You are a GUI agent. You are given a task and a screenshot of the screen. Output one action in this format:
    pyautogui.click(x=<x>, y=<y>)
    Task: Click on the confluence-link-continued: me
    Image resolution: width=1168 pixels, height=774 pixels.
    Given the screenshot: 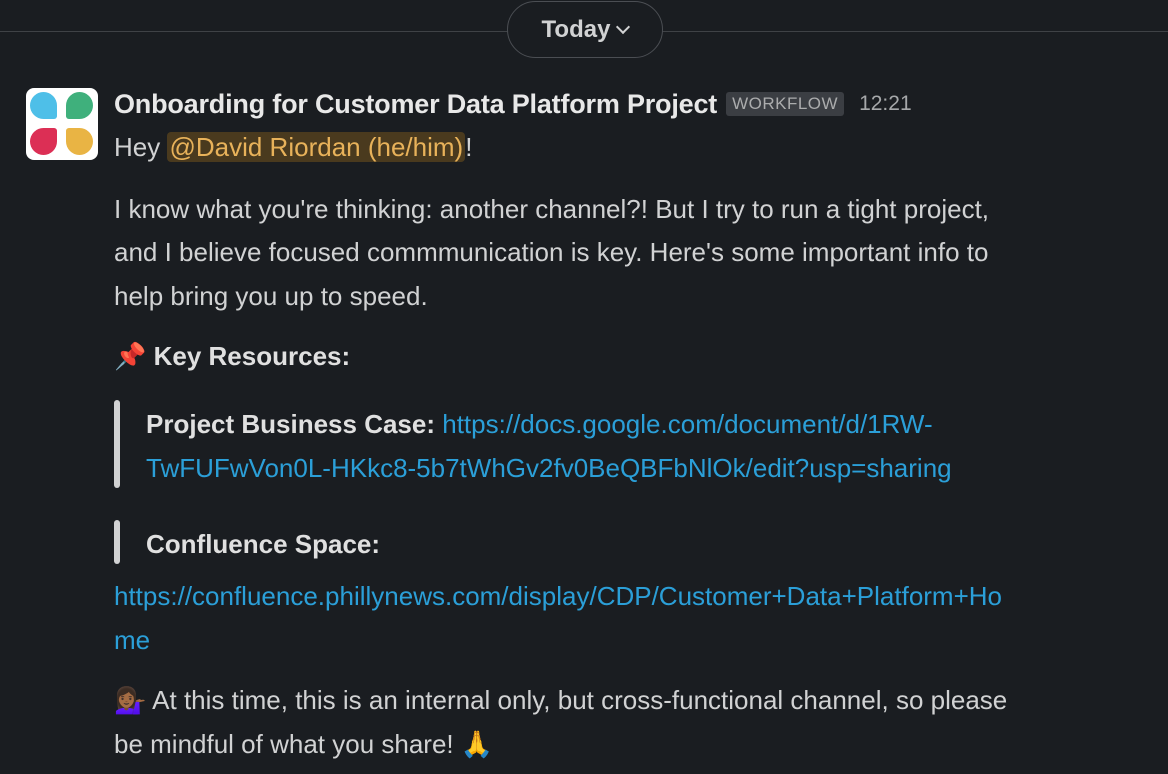 What is the action you would take?
    pyautogui.click(x=132, y=640)
    